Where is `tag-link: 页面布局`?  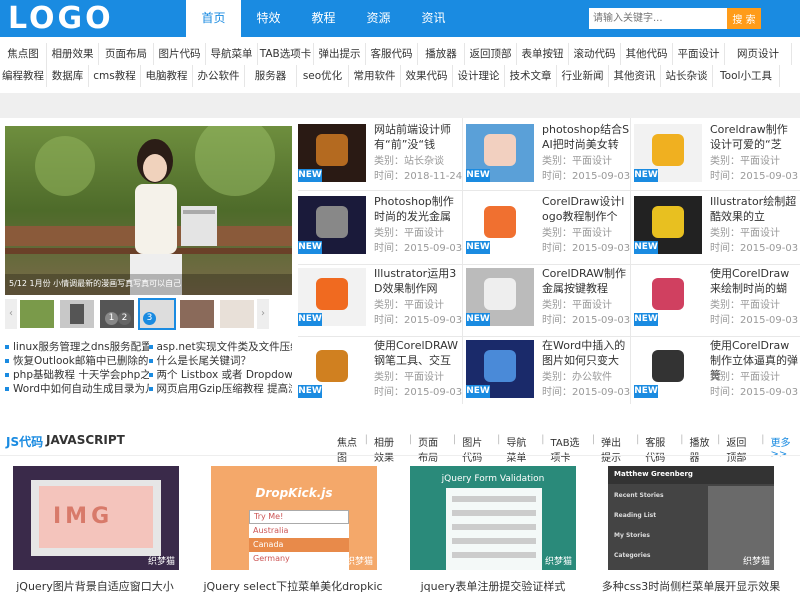
tag-link: 页面布局 is located at coordinates (126, 54).